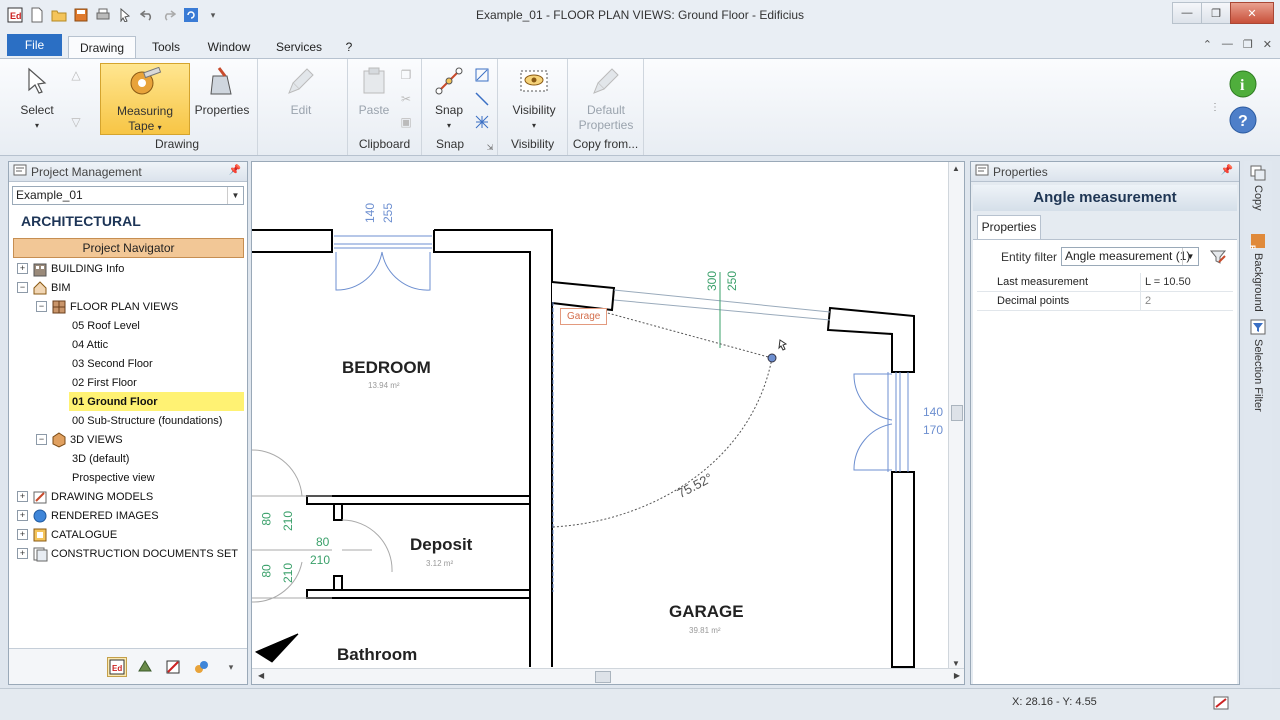 This screenshot has height=720, width=1280. Describe the element at coordinates (106, 325) in the screenshot. I see `tree-item-roof-level: 05 Roof Level` at that location.